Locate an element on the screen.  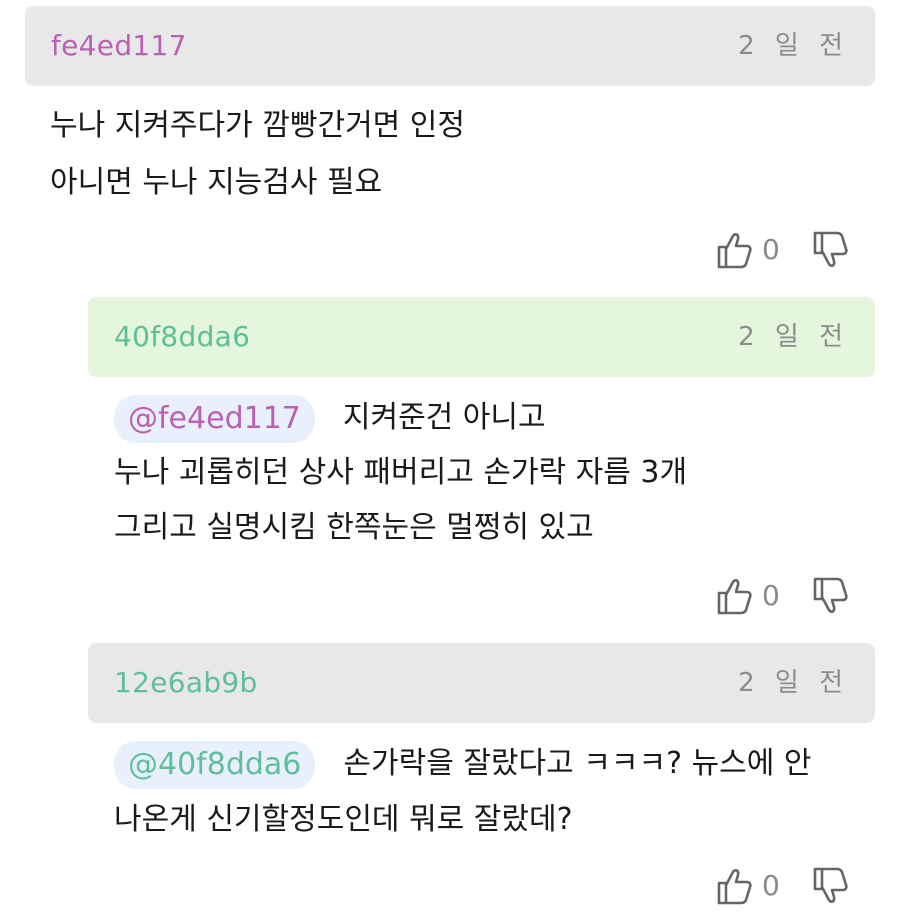
vote-bar: 0 is located at coordinates (786, 886).